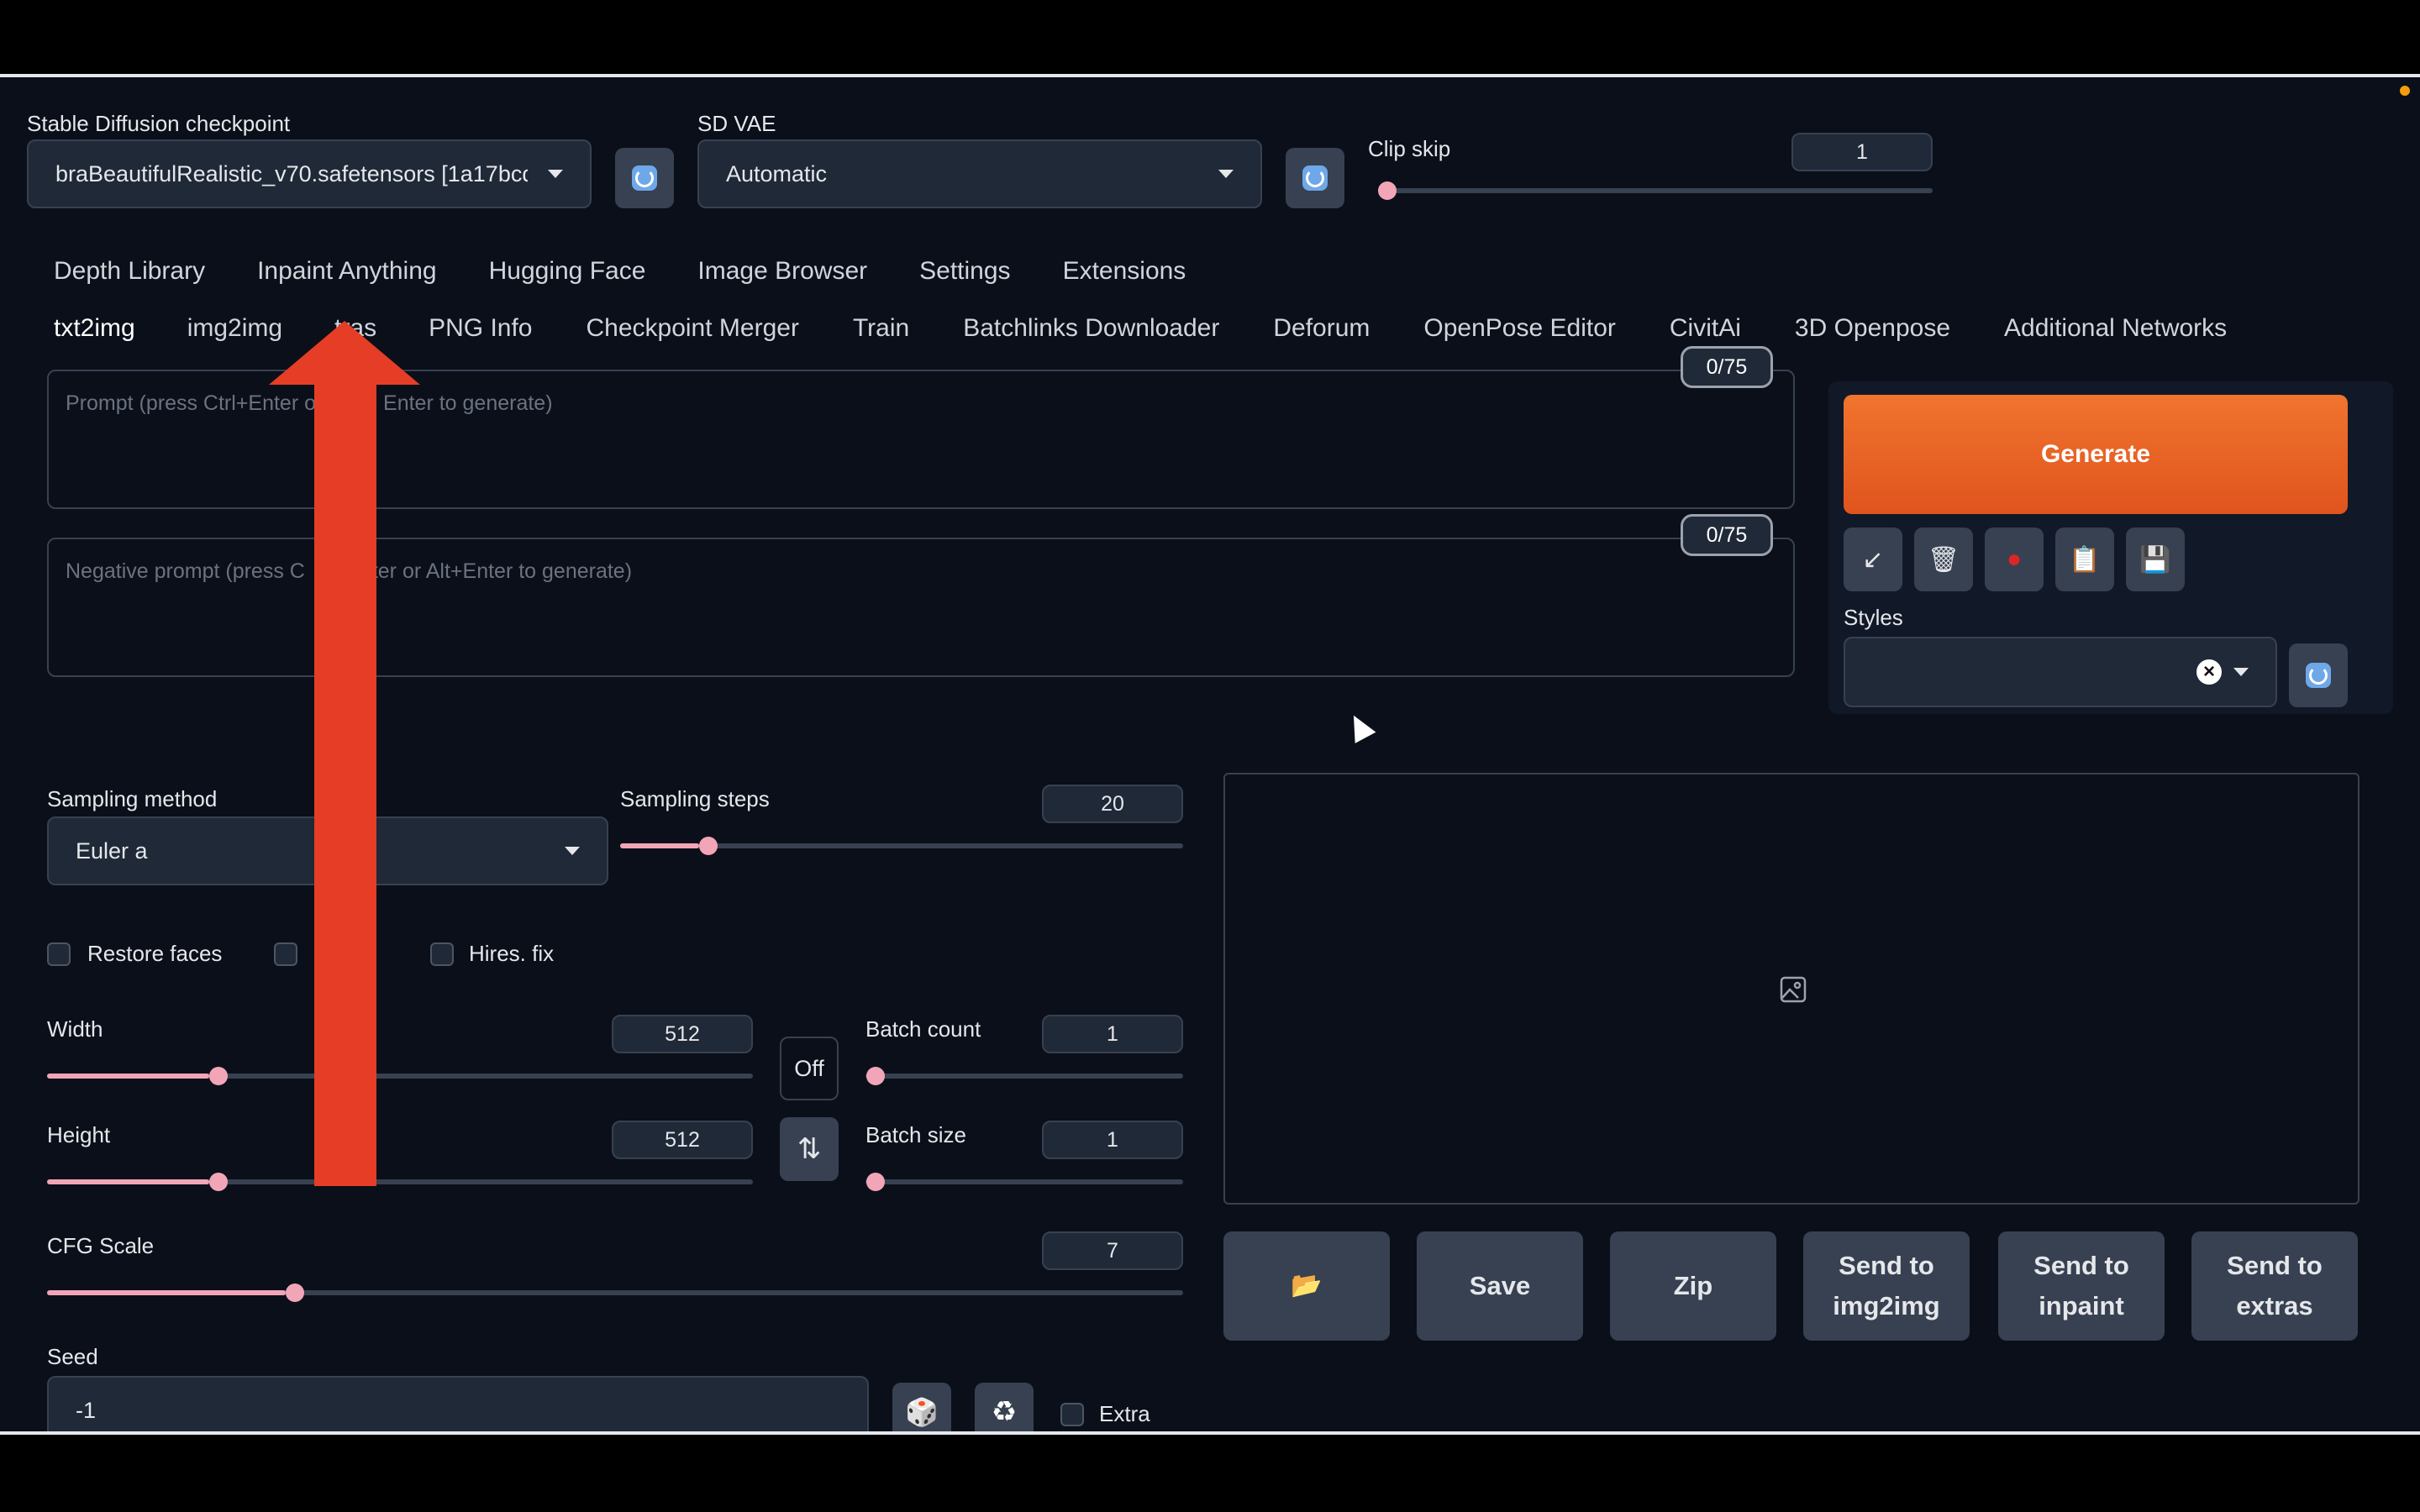  What do you see at coordinates (128, 1181) in the screenshot?
I see `height-slider-fill` at bounding box center [128, 1181].